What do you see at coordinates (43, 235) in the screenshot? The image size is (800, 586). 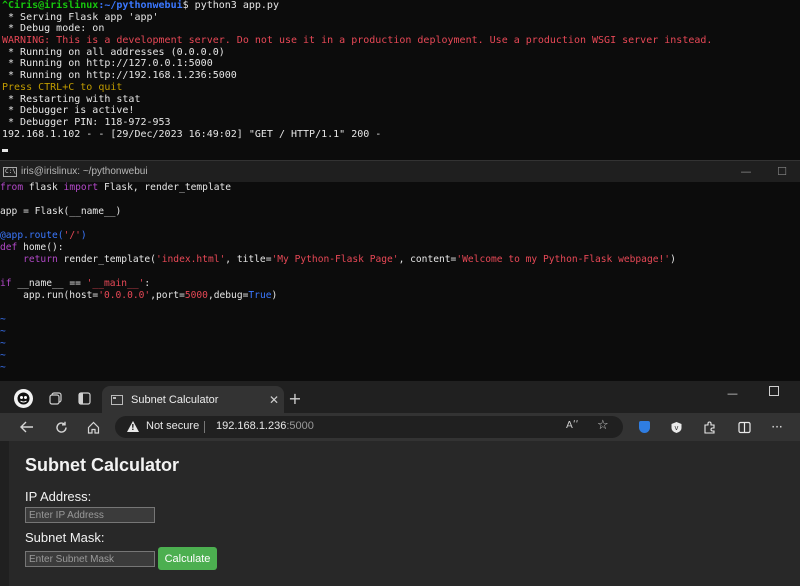 I see `code-line: @app.route('/')` at bounding box center [43, 235].